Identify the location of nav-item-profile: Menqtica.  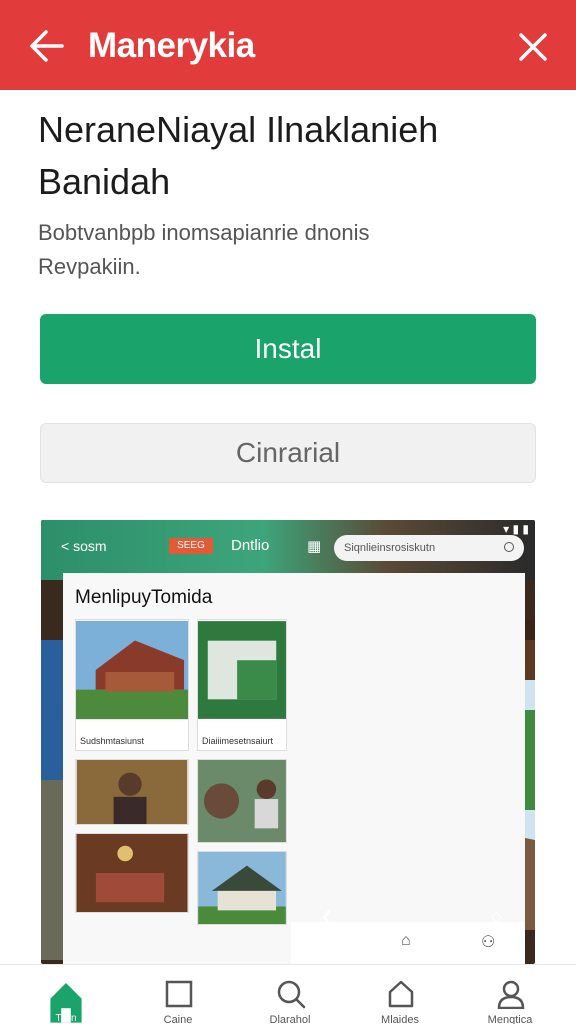
(510, 994).